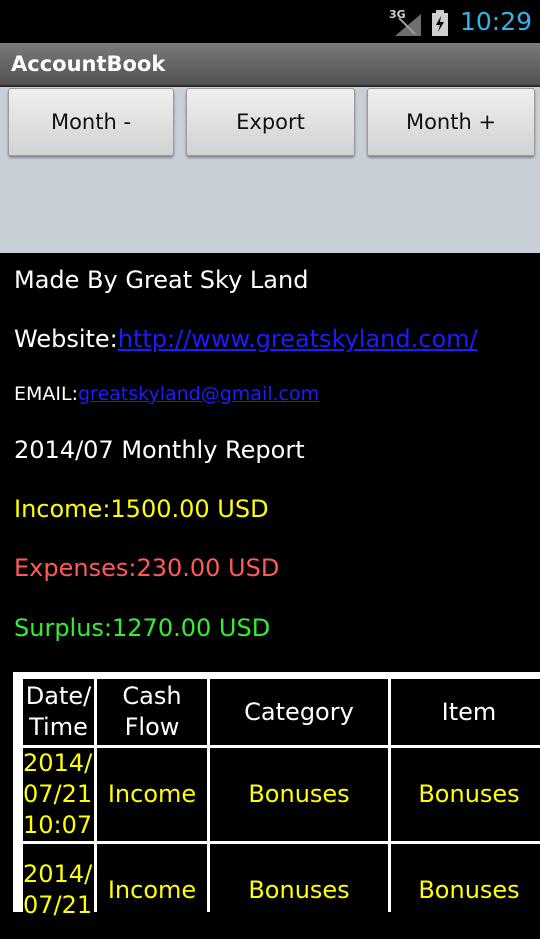  What do you see at coordinates (58, 794) in the screenshot?
I see `cell-date-time: 2014/07/21 10:07` at bounding box center [58, 794].